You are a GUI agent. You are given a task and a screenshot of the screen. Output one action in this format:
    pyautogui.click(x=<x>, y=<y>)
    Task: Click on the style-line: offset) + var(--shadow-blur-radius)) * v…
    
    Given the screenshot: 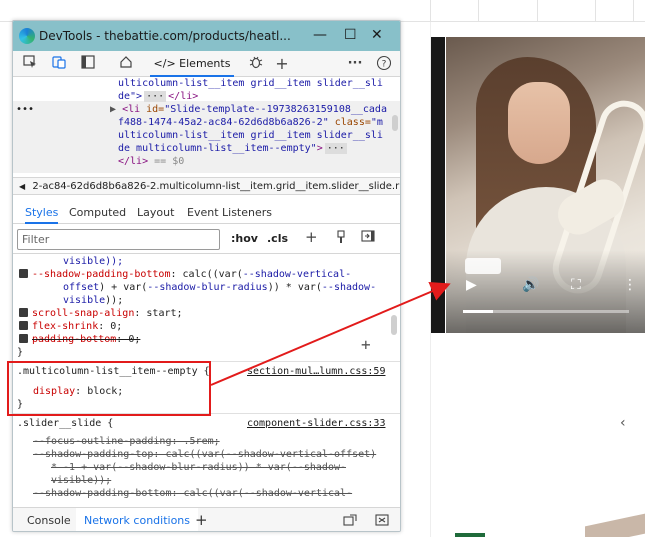 What is the action you would take?
    pyautogui.click(x=220, y=287)
    